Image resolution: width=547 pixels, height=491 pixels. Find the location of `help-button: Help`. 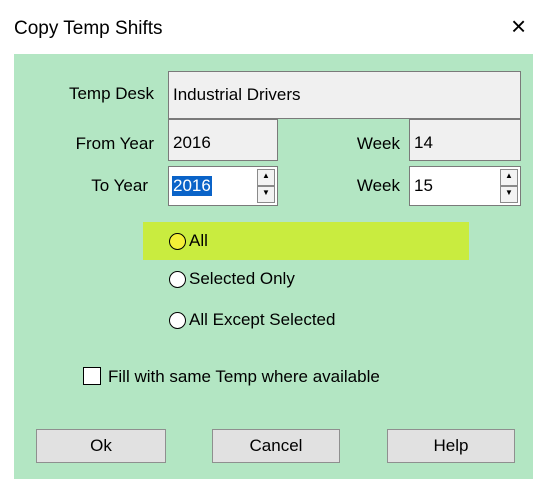

help-button: Help is located at coordinates (451, 446).